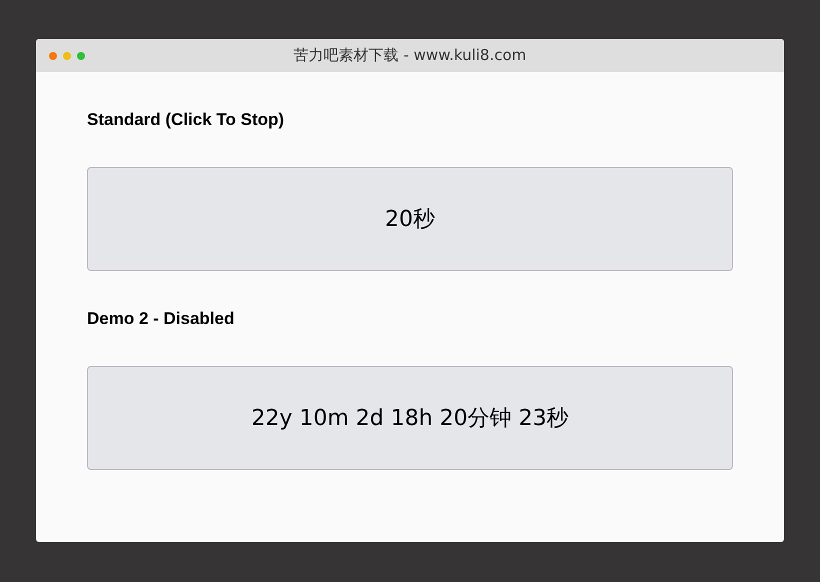 This screenshot has width=820, height=582. What do you see at coordinates (410, 219) in the screenshot?
I see `countdown-timer: 20秒` at bounding box center [410, 219].